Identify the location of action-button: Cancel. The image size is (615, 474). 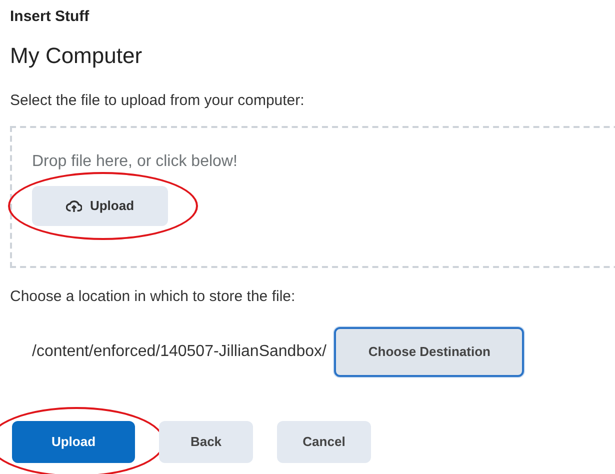
(324, 441).